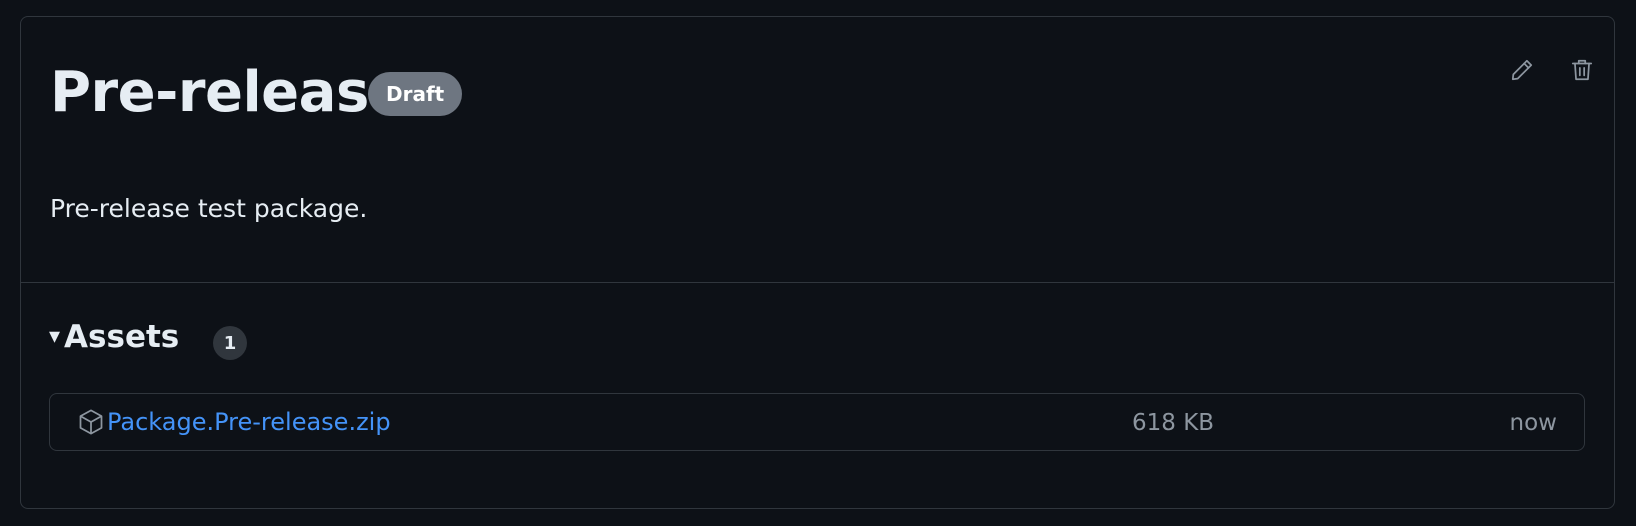  I want to click on pencil-icon, so click(1522, 70).